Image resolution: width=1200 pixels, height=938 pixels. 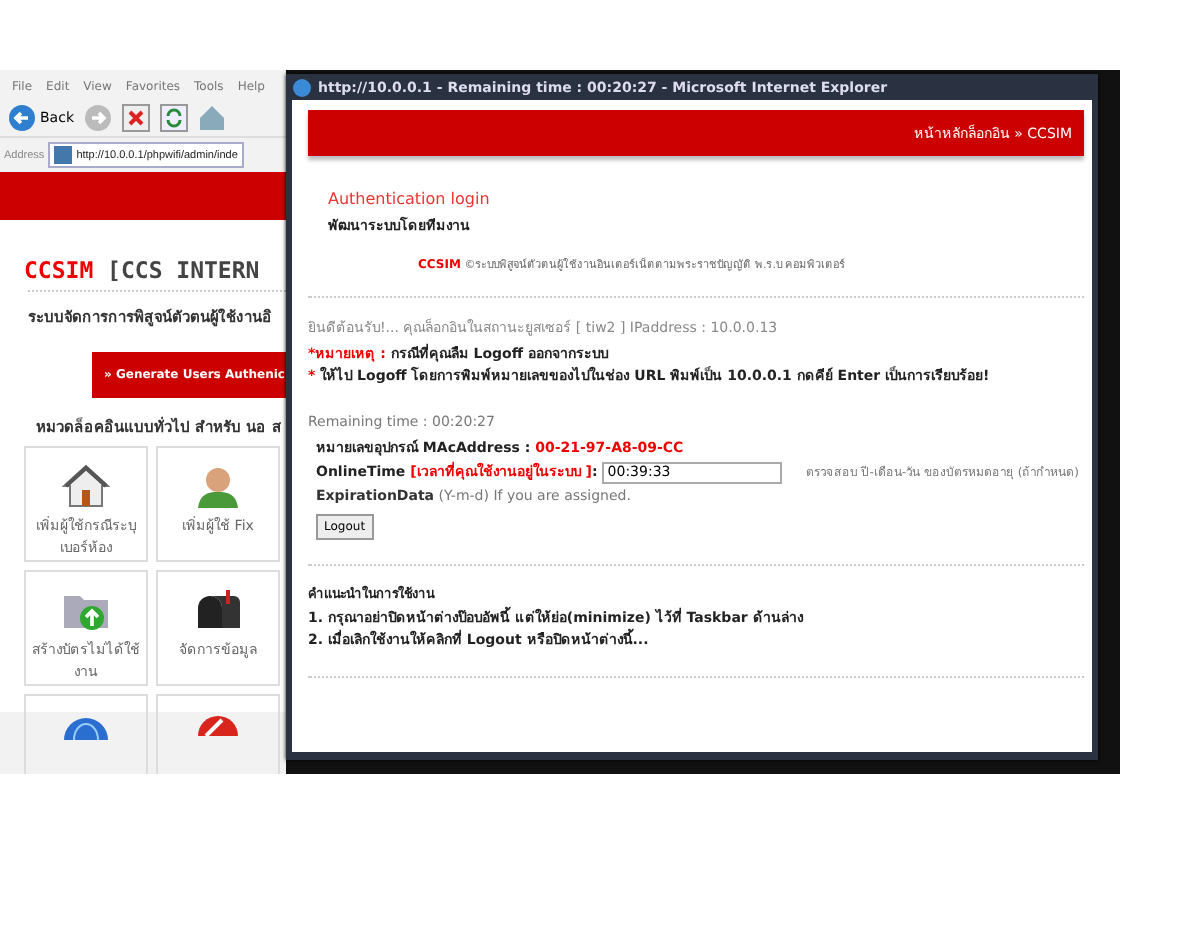 I want to click on page-heading: Authentication login, so click(x=410, y=199).